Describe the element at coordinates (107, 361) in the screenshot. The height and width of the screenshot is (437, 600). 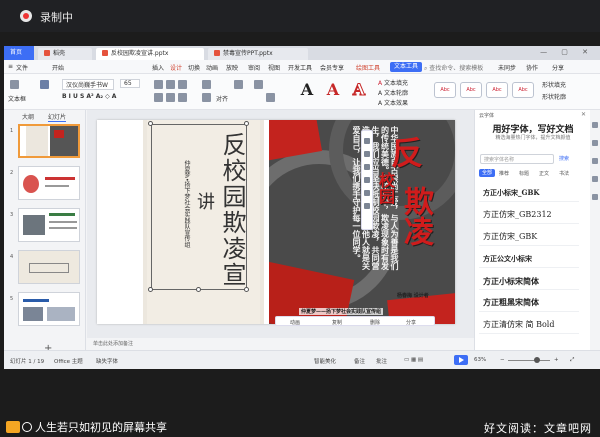
I see `missing-font: 缺失字体` at that location.